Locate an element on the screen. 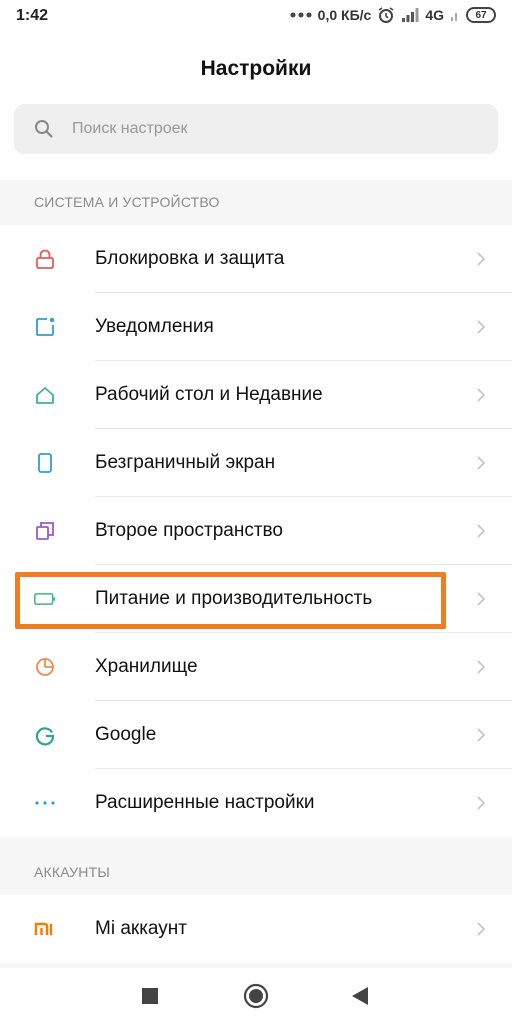 This screenshot has width=512, height=1024. page-title: Настройки is located at coordinates (256, 68).